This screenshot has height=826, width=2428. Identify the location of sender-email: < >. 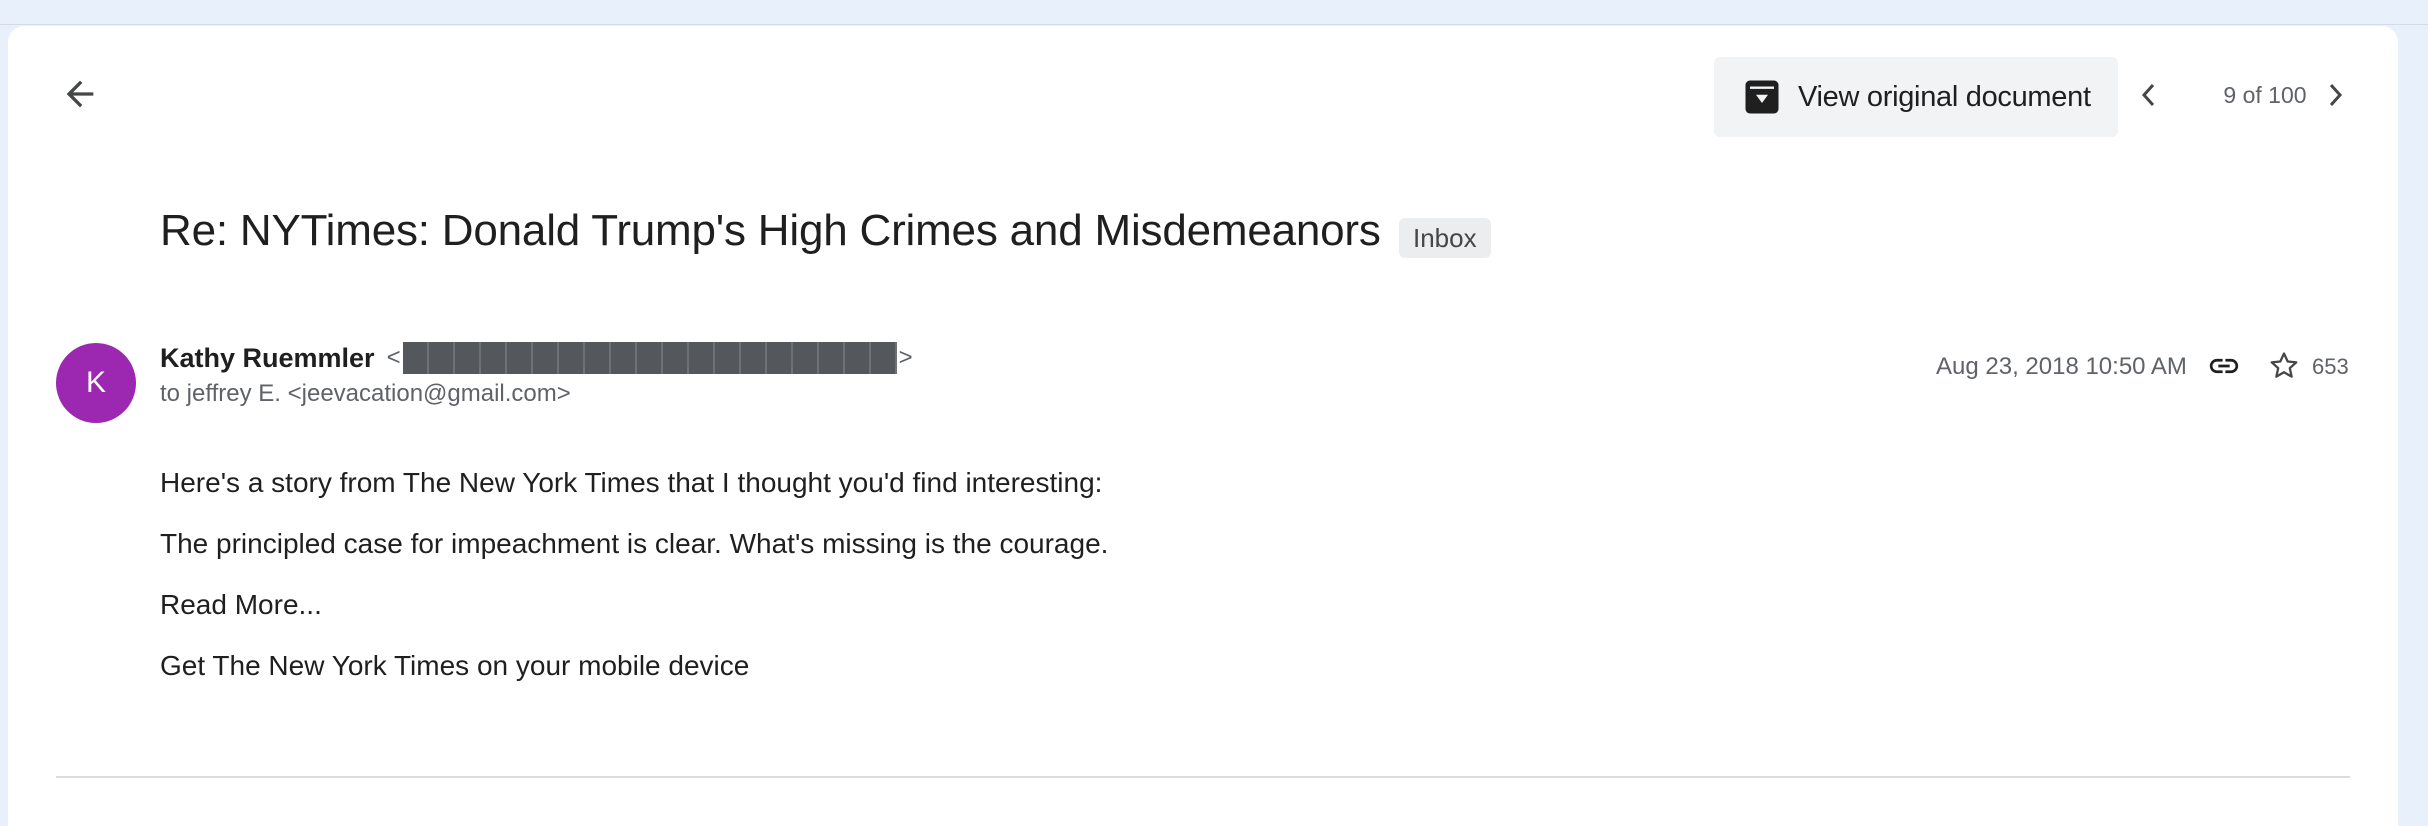
(650, 358).